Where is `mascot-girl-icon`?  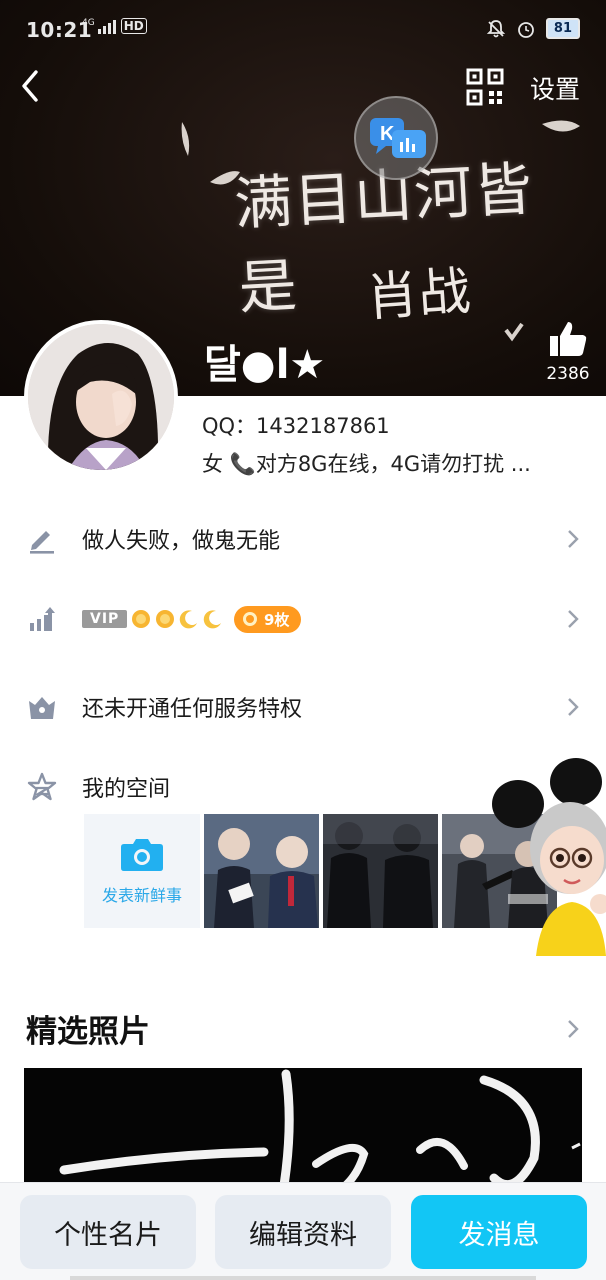 mascot-girl-icon is located at coordinates (549, 857).